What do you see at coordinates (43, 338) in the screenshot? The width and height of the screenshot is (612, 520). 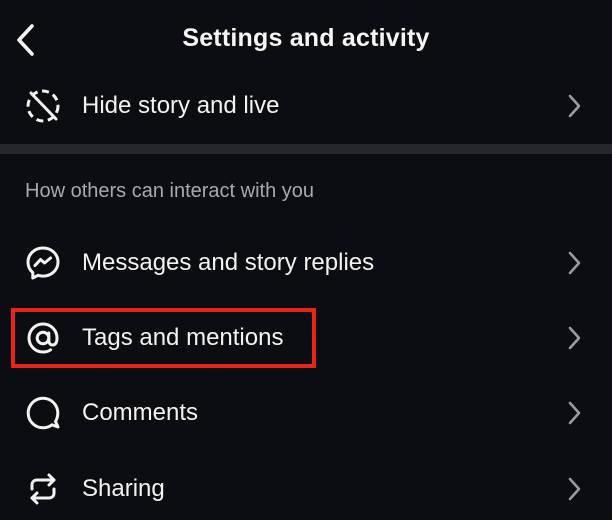 I see `at-sign-icon` at bounding box center [43, 338].